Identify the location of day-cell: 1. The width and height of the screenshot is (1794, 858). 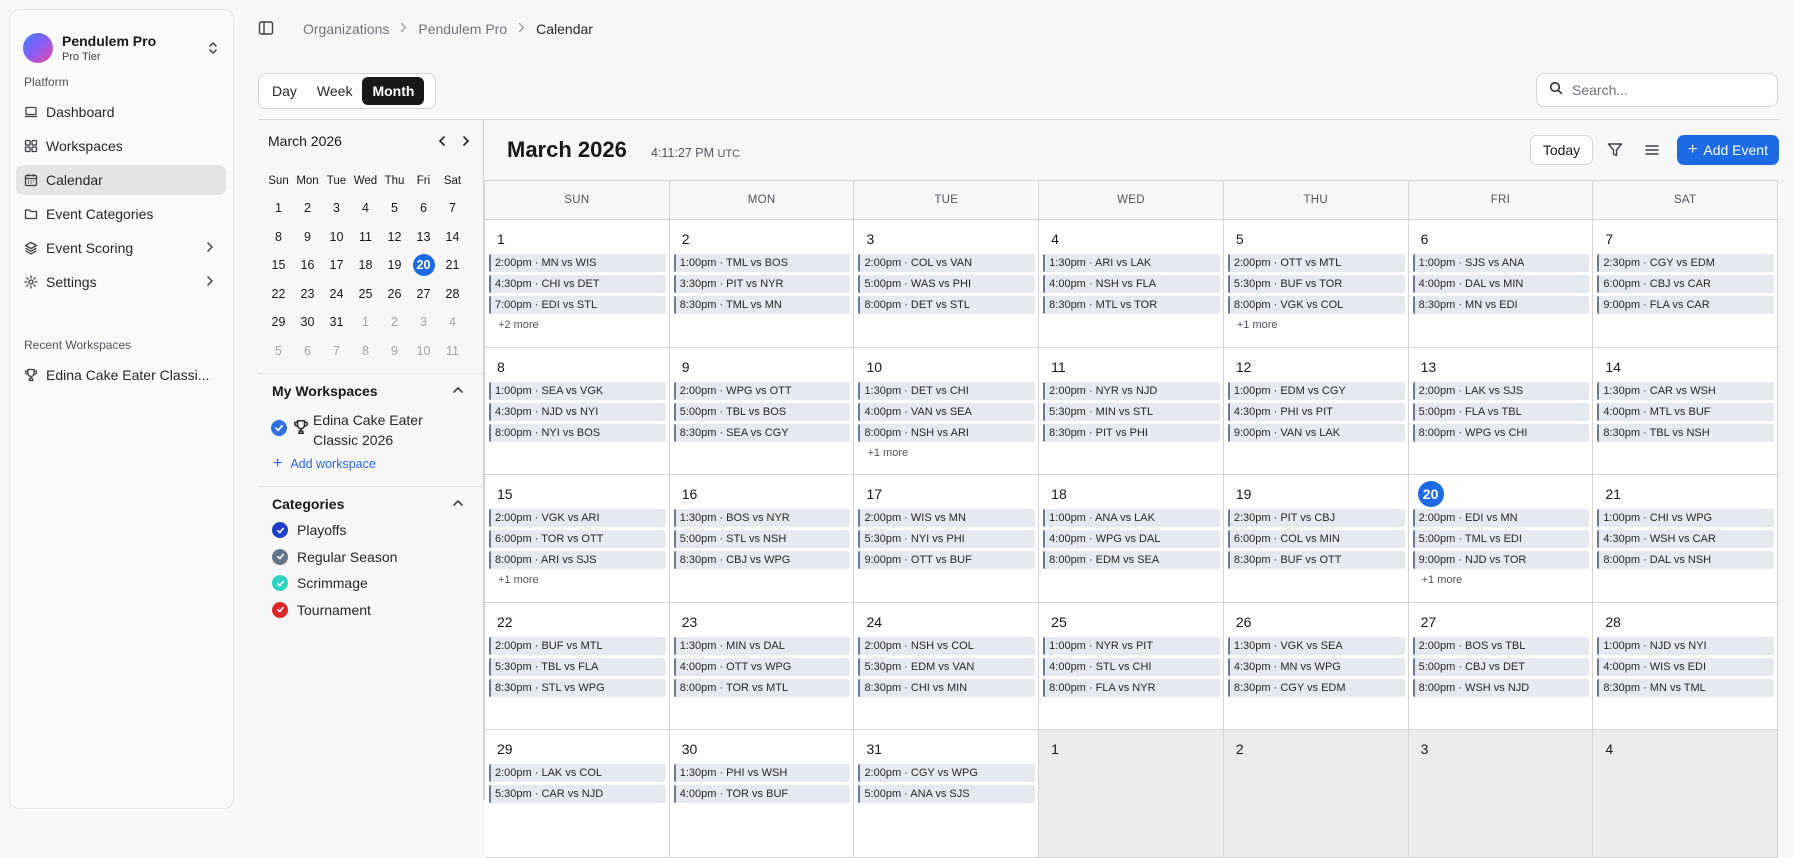
(1131, 794).